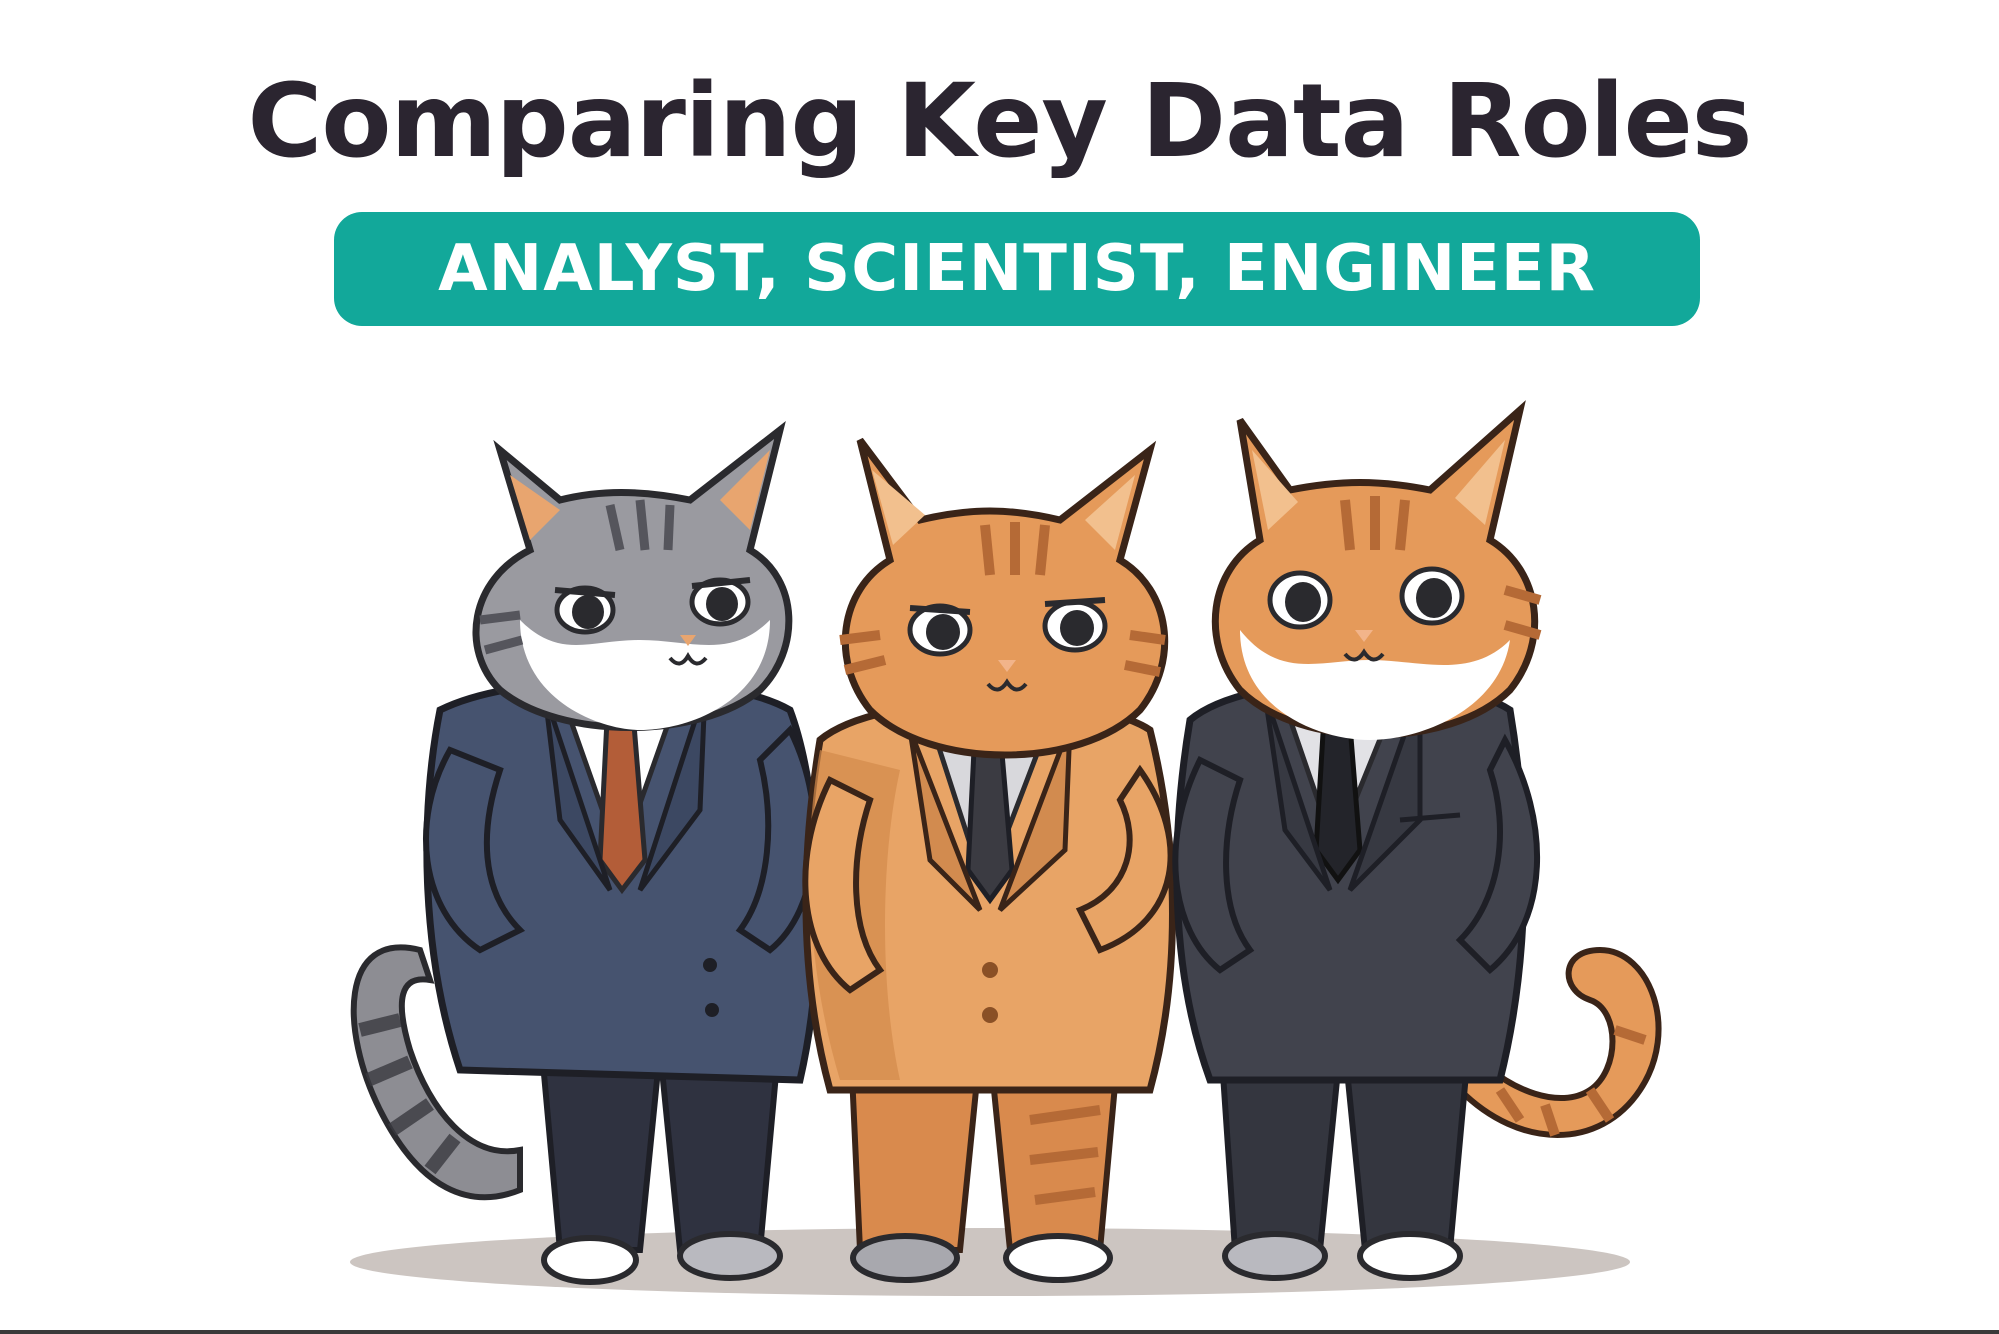  Describe the element at coordinates (1005, 598) in the screenshot. I see `orange-cat-head` at that location.